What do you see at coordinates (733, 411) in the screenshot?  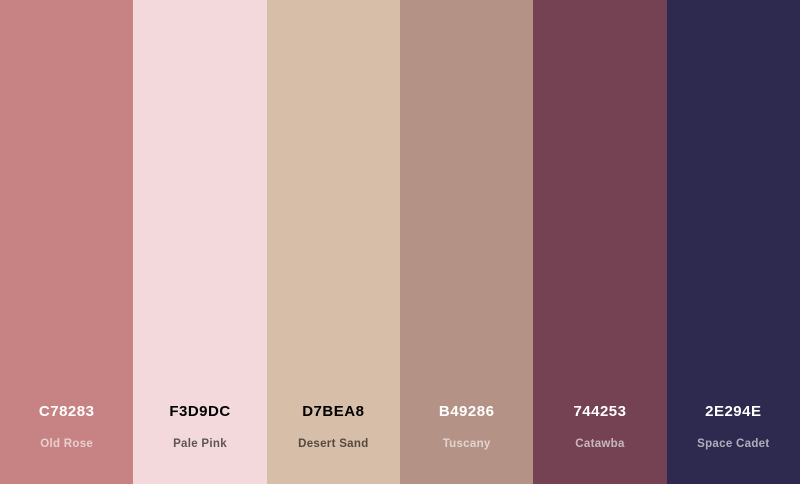 I see `swatch-hex-code: 2E294E` at bounding box center [733, 411].